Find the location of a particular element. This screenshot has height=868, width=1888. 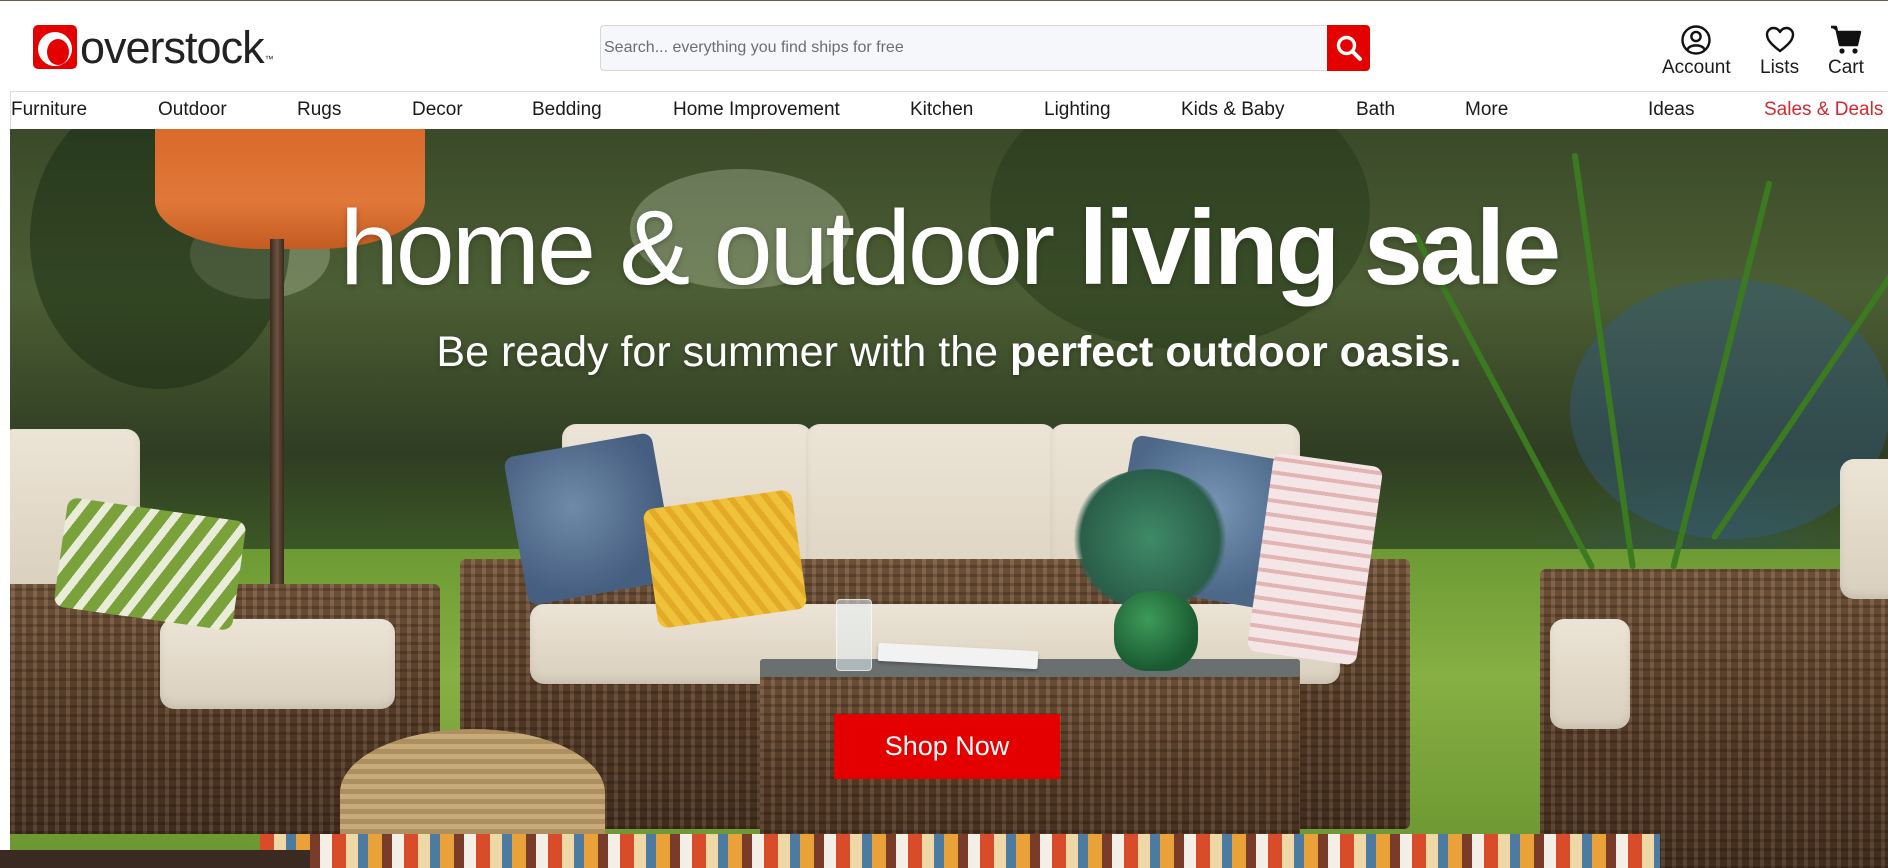

nav-item-home-improvement: Home Improvement is located at coordinates (756, 110).